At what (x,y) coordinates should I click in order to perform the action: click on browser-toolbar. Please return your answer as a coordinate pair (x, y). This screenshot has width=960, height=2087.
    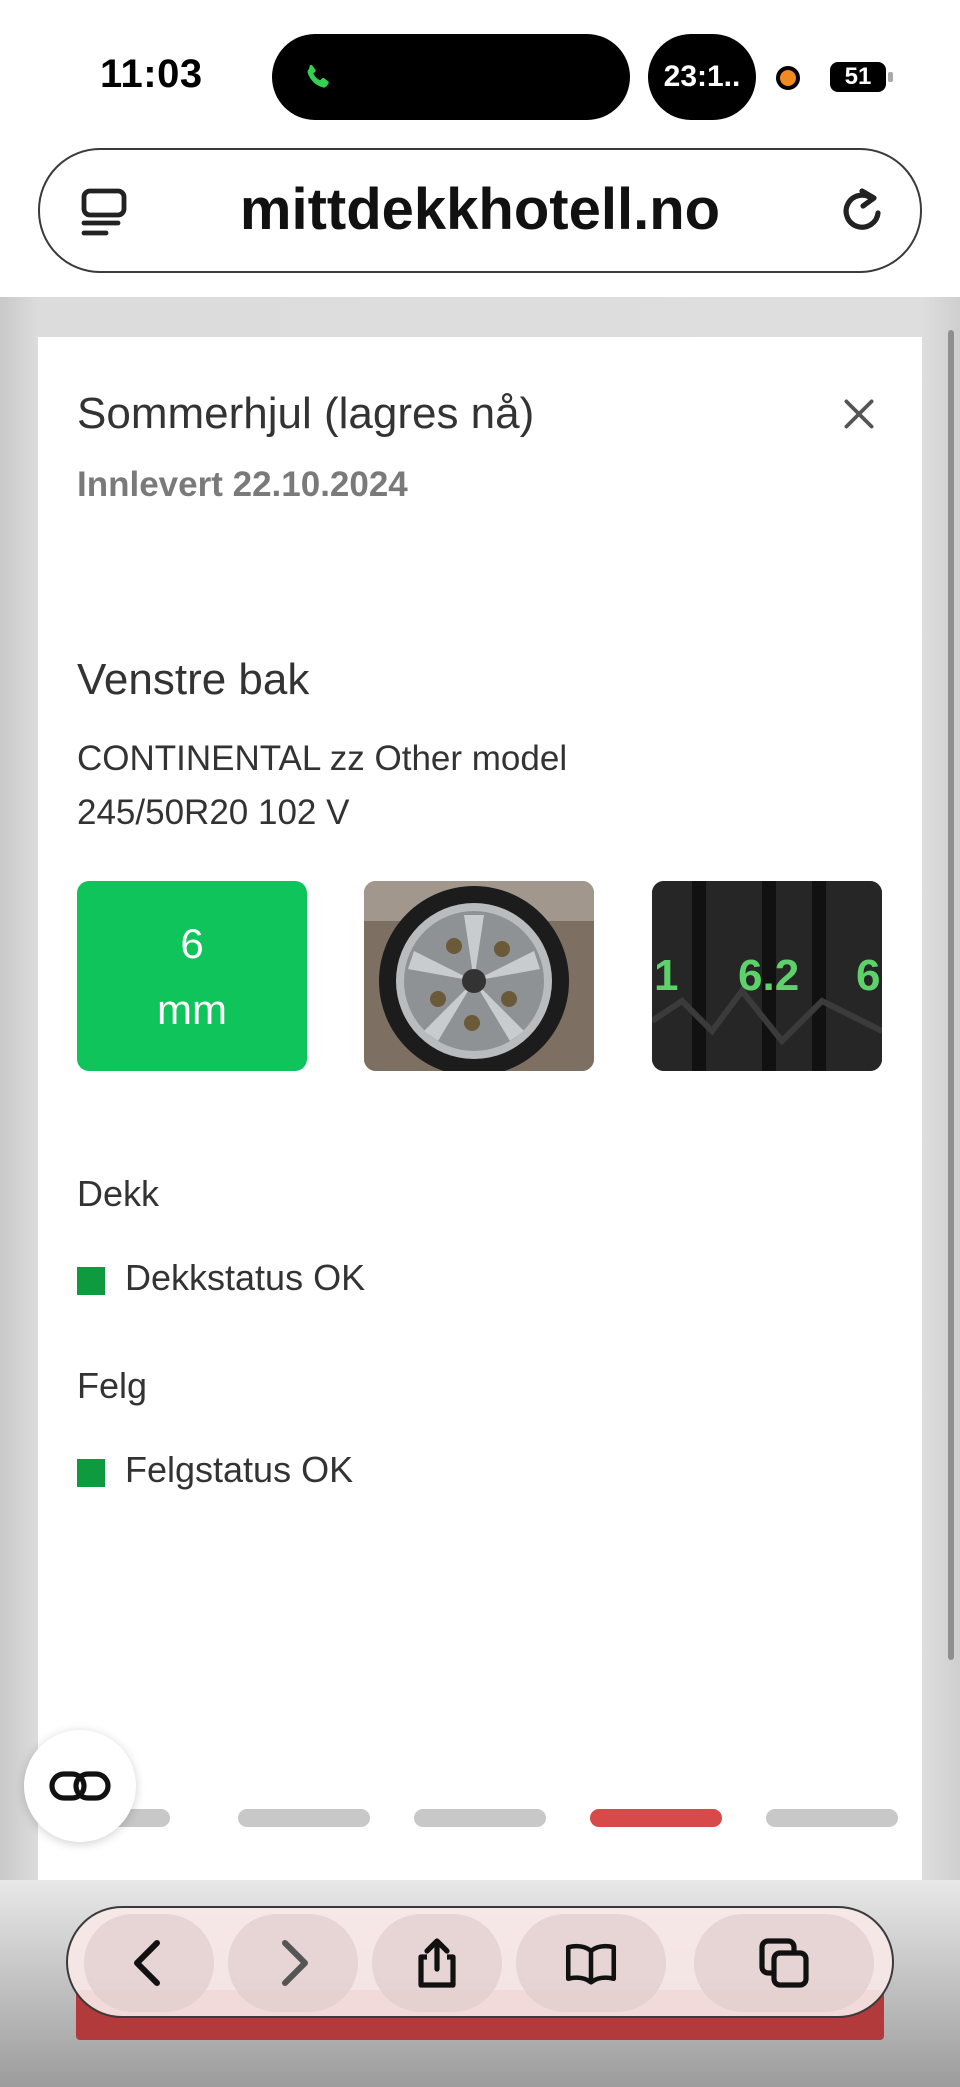
    Looking at the image, I should click on (480, 1962).